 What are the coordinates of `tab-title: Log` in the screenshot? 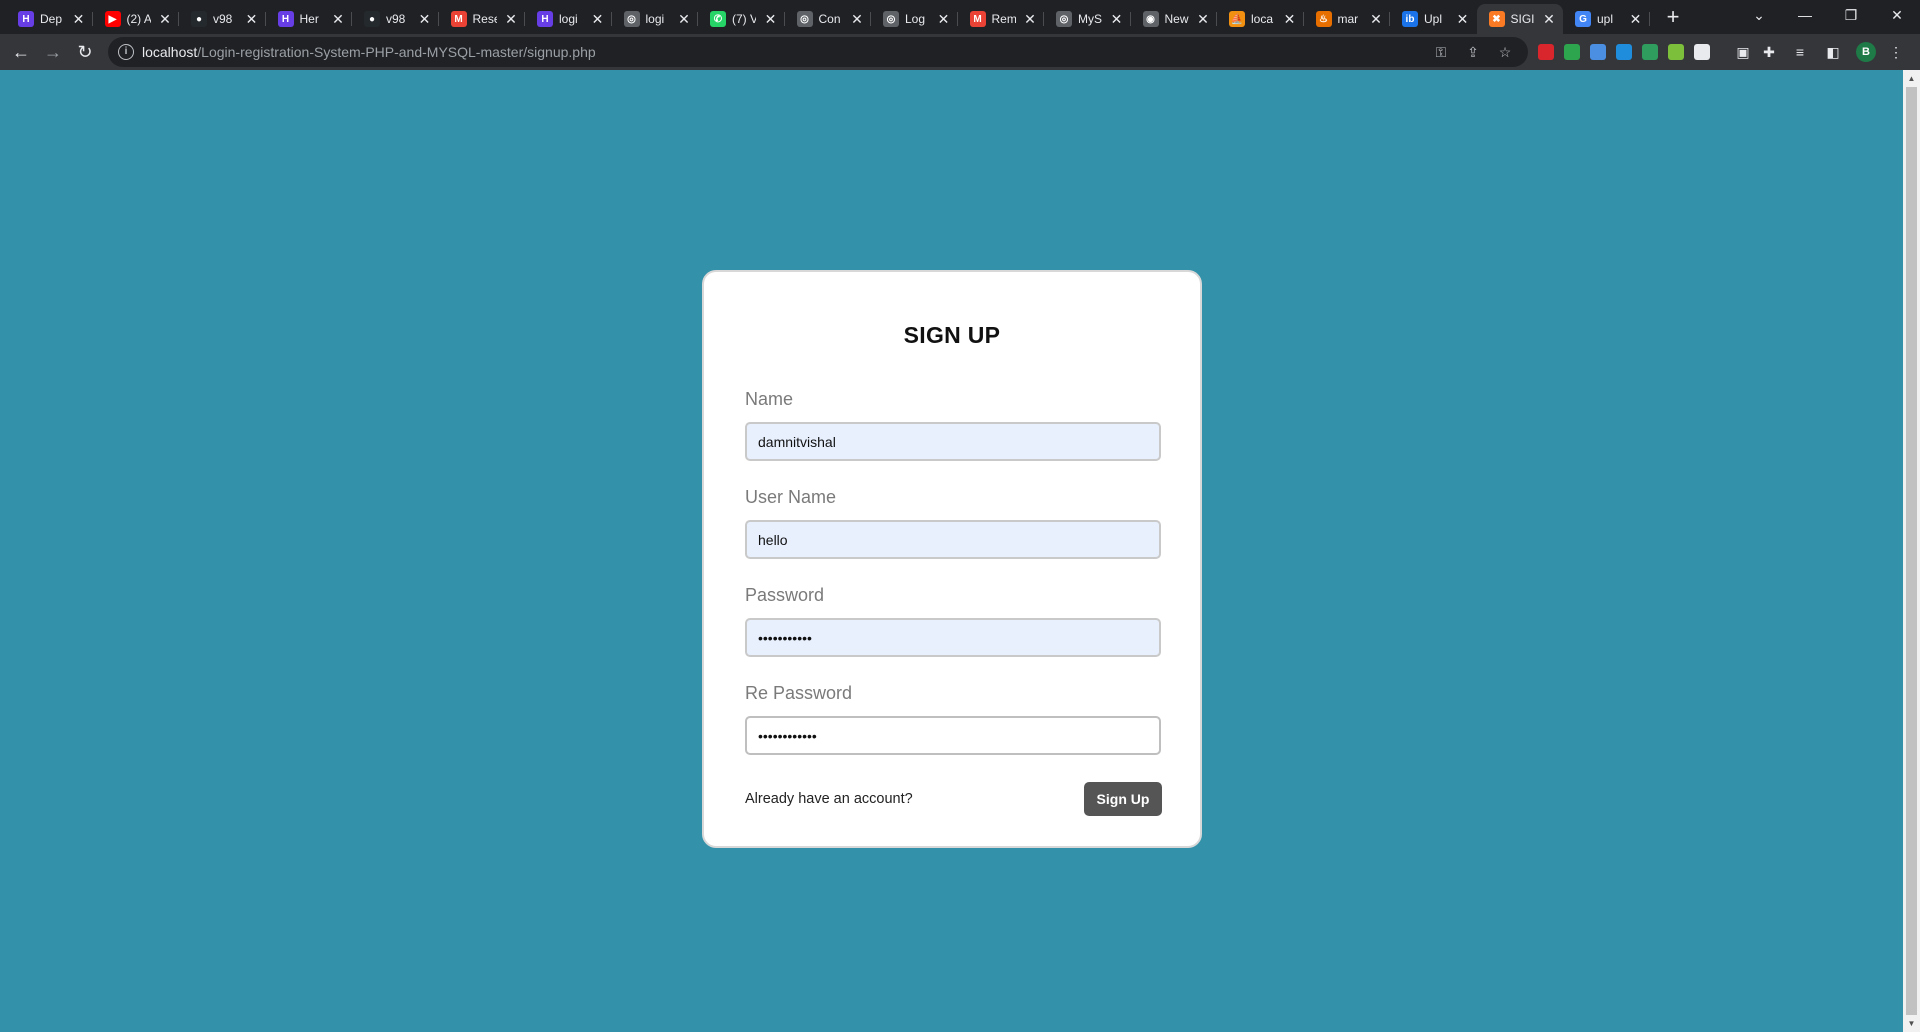 It's located at (915, 19).